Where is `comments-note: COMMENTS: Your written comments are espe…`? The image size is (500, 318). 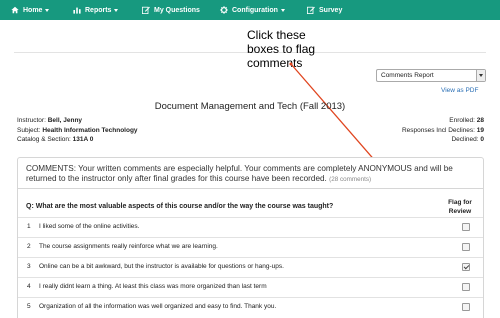 comments-note: COMMENTS: Your written comments are espe… is located at coordinates (252, 174).